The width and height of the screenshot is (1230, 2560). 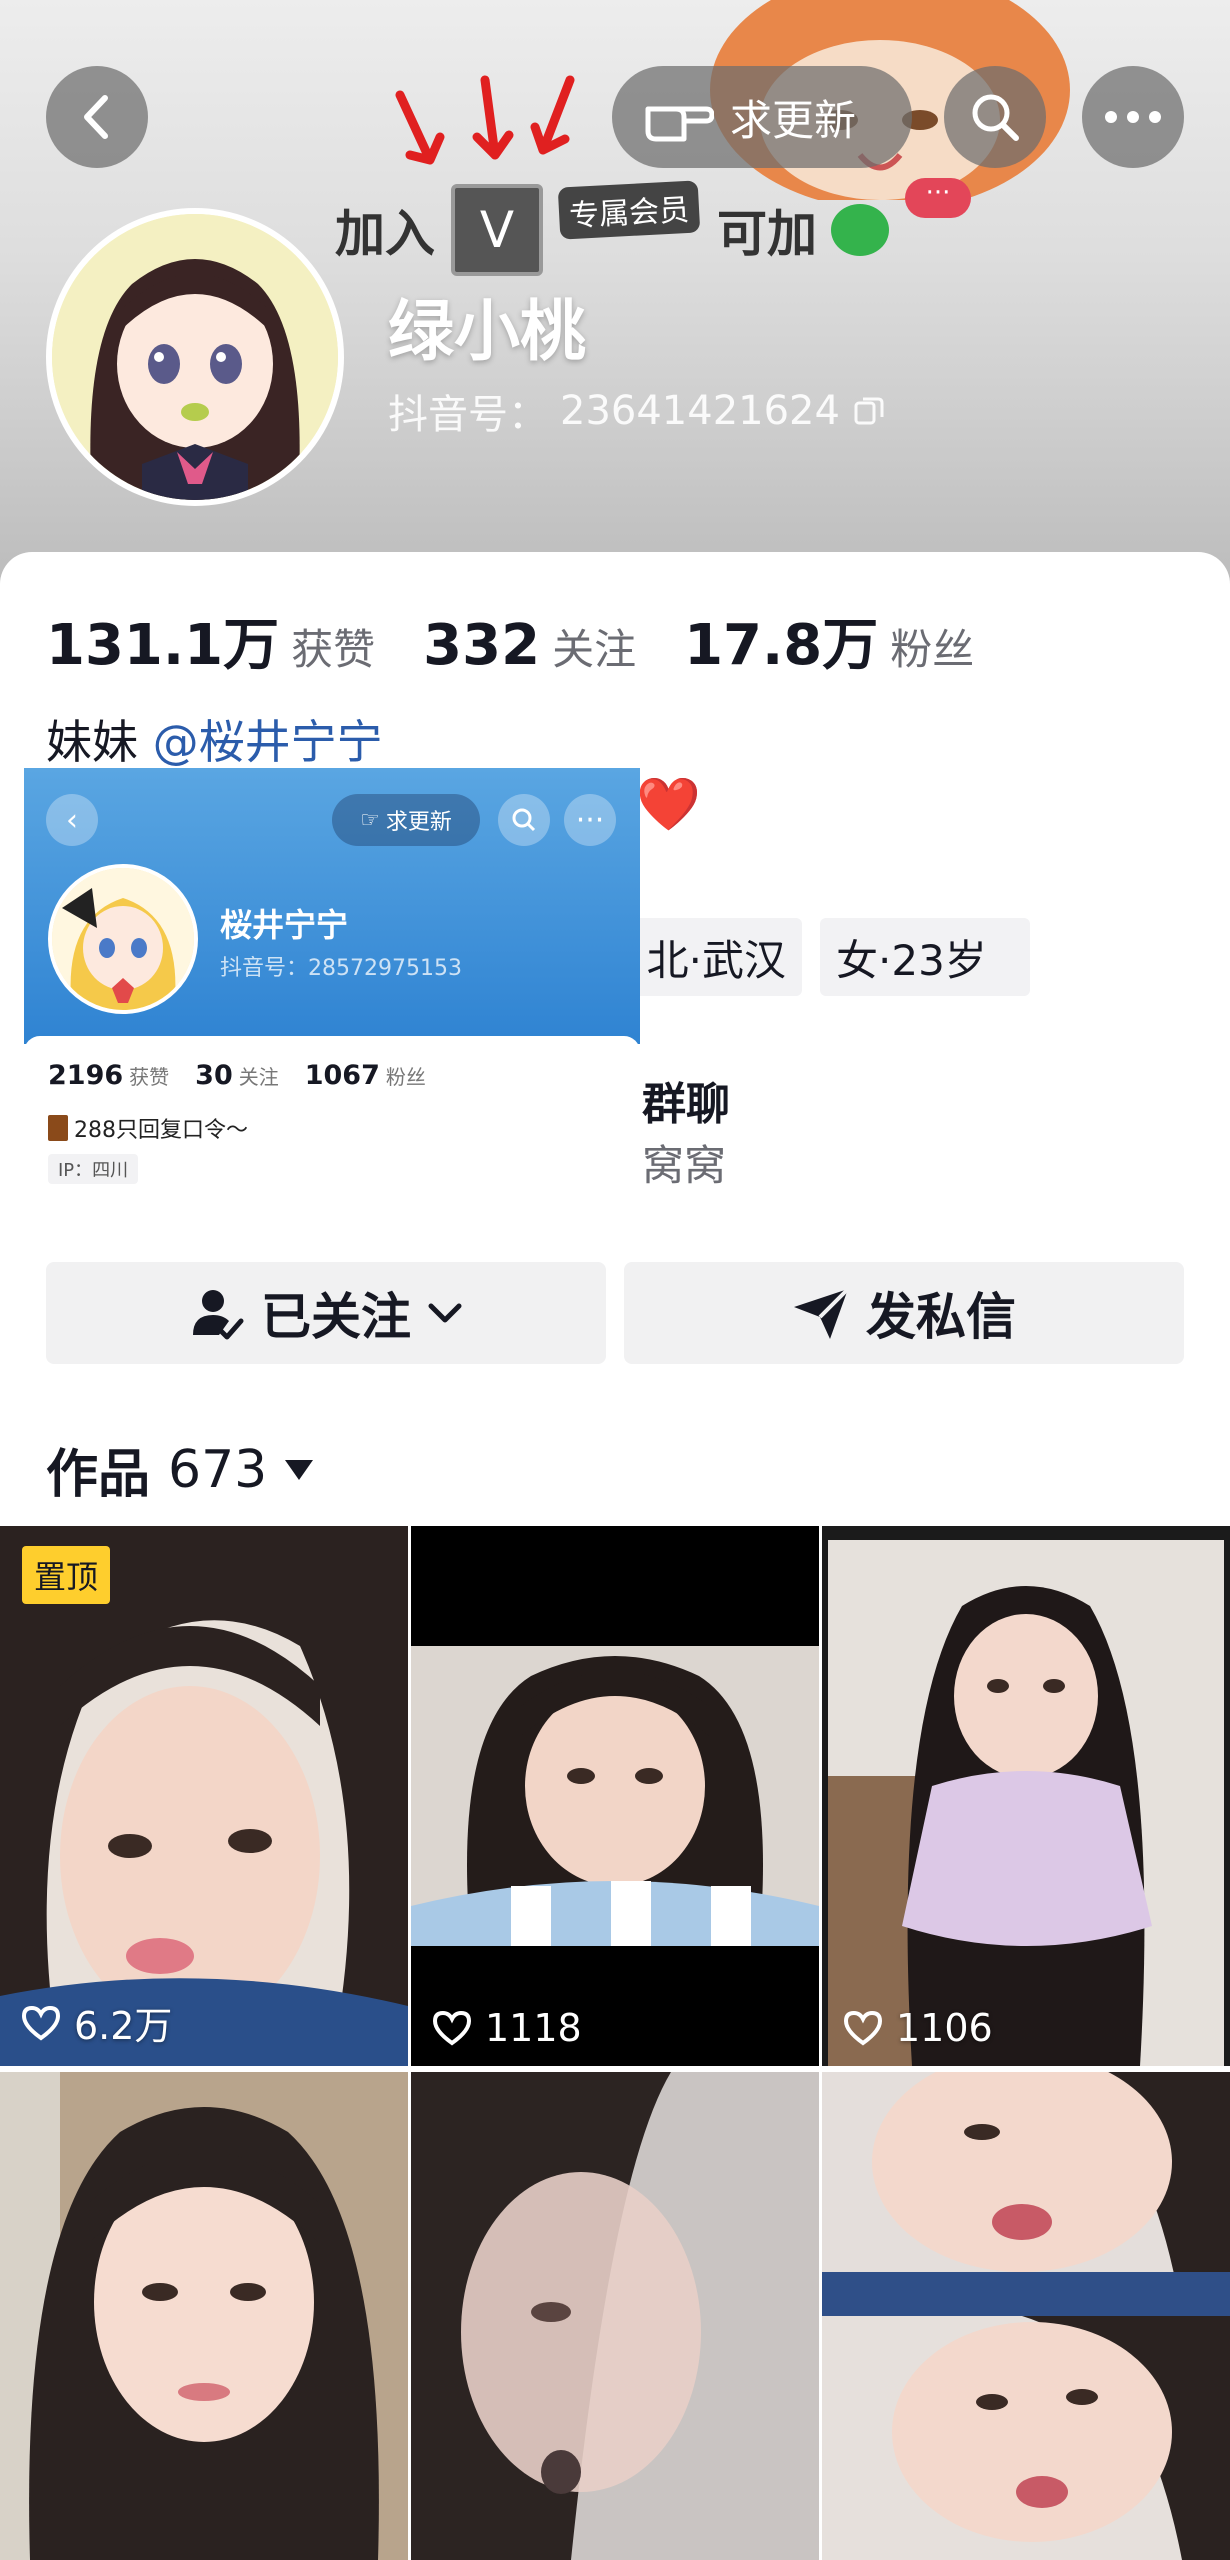 What do you see at coordinates (92, 742) in the screenshot?
I see `bio-prefix: 妹妹` at bounding box center [92, 742].